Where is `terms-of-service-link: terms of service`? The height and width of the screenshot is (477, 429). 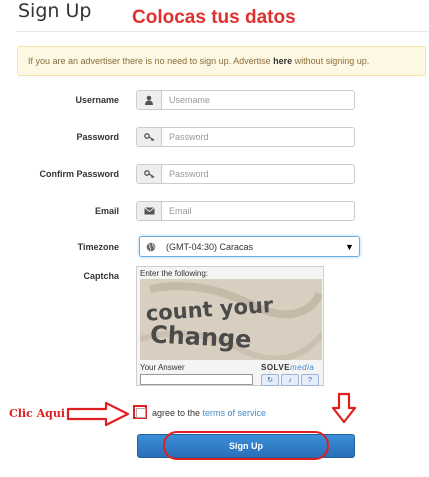
terms-of-service-link: terms of service is located at coordinates (235, 413).